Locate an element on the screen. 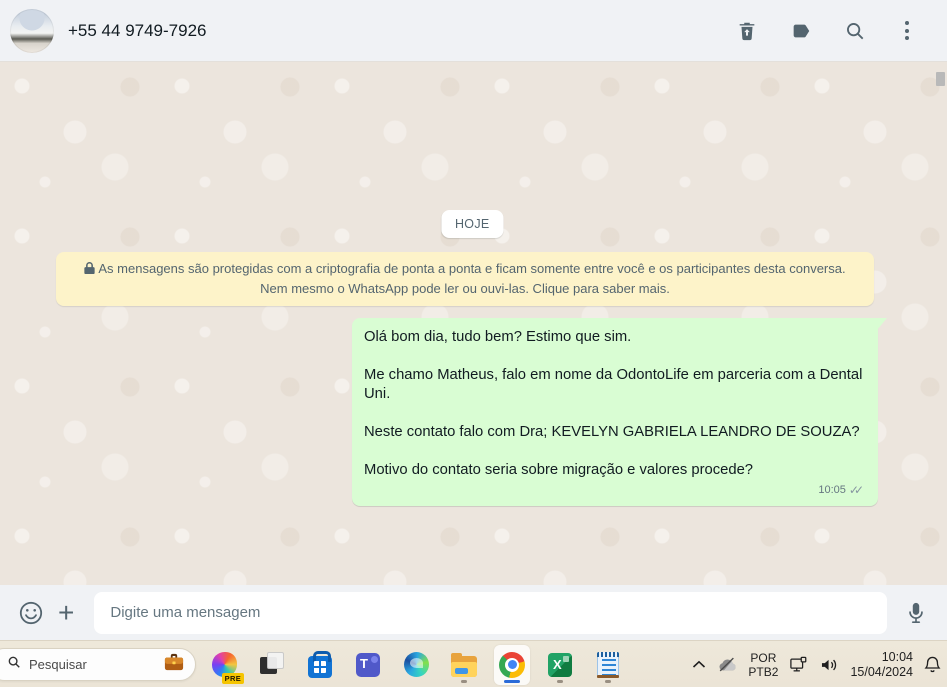  briefcase-icon is located at coordinates (174, 664).